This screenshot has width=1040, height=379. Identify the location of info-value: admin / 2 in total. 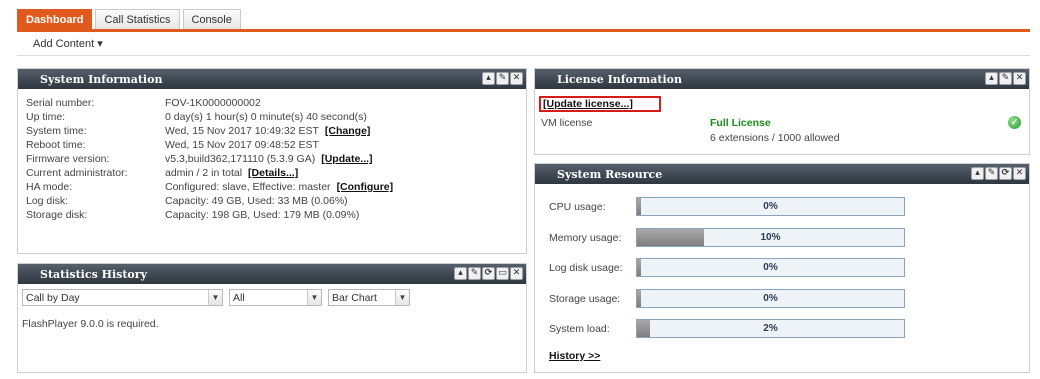
(204, 173).